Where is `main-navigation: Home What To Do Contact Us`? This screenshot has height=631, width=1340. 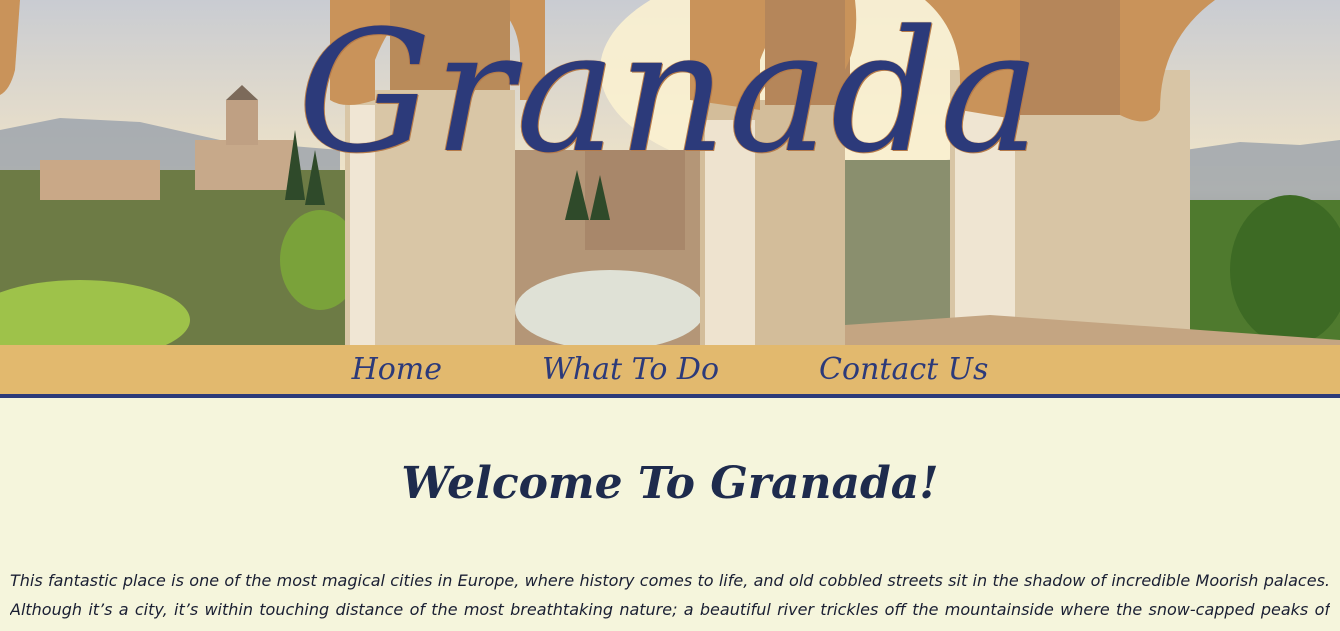
main-navigation: Home What To Do Contact Us is located at coordinates (670, 371).